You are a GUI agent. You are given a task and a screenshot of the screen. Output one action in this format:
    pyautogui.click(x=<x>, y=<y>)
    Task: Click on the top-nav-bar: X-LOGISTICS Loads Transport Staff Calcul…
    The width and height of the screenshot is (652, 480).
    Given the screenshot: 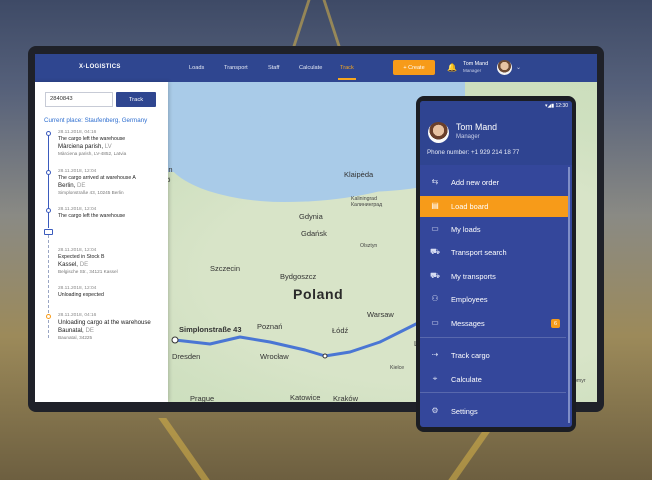 What is the action you would take?
    pyautogui.click(x=316, y=68)
    